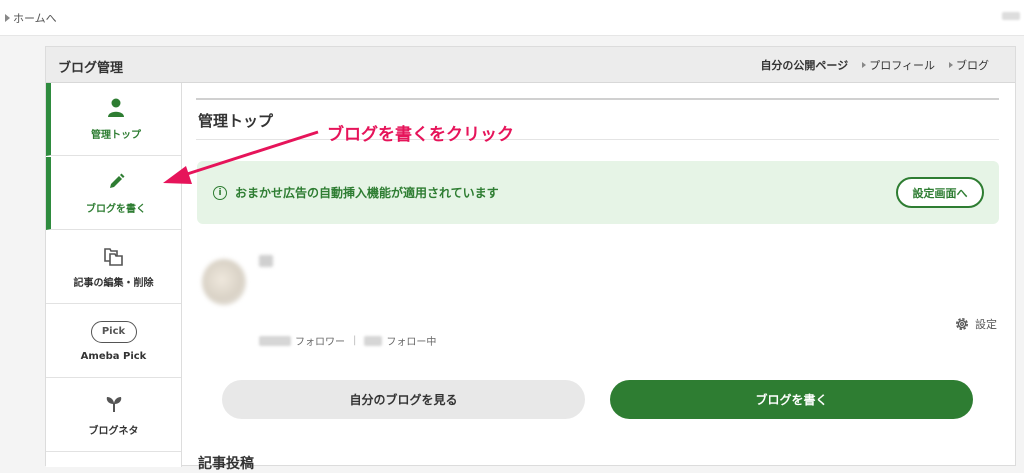 The image size is (1024, 473). What do you see at coordinates (226, 464) in the screenshot?
I see `section-title-posting: 記事投稿` at bounding box center [226, 464].